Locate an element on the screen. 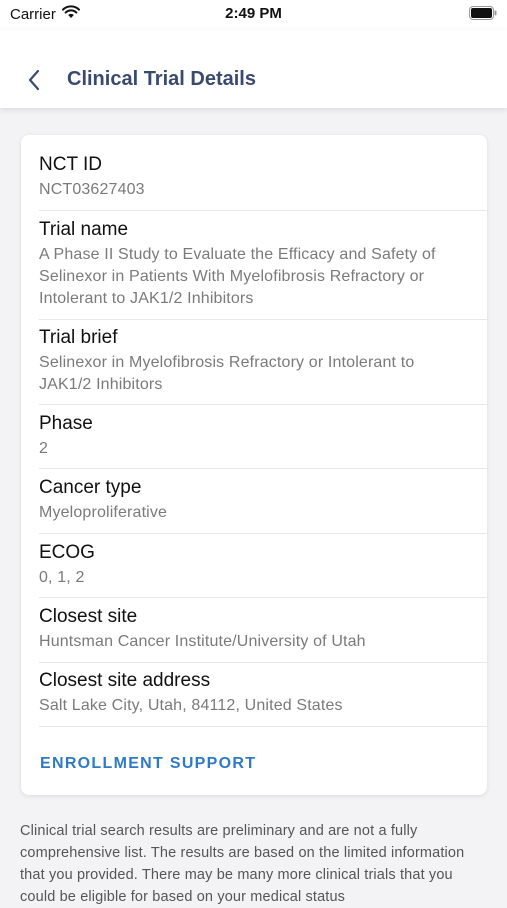 The image size is (507, 908). battery-icon is located at coordinates (483, 15).